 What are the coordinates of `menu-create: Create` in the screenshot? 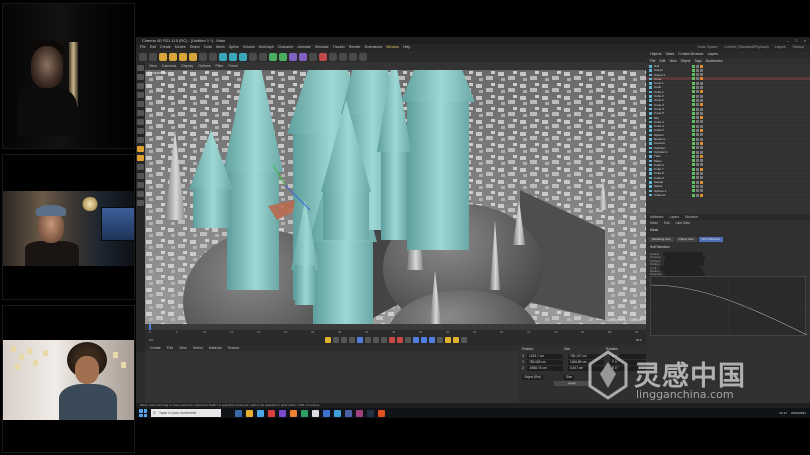 It's located at (165, 47).